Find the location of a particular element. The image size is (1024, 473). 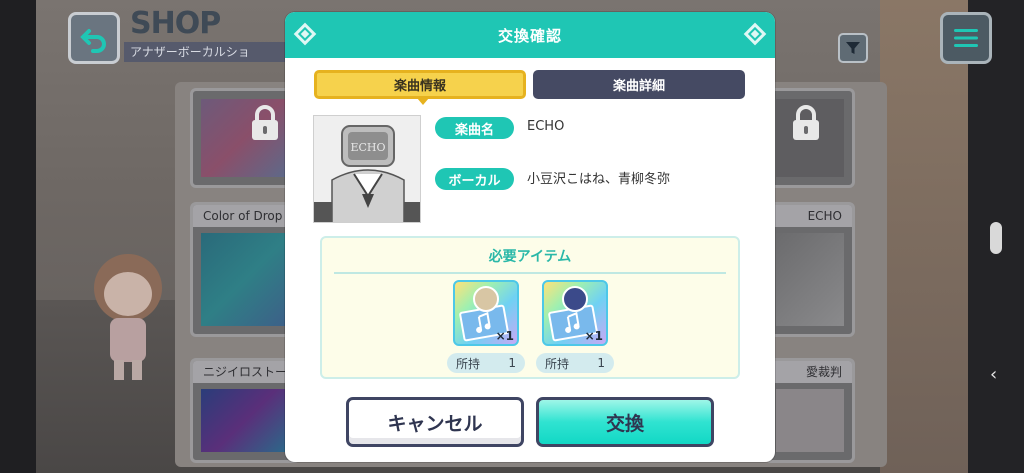

song-card-title: 愛裁判 is located at coordinates (810, 372).